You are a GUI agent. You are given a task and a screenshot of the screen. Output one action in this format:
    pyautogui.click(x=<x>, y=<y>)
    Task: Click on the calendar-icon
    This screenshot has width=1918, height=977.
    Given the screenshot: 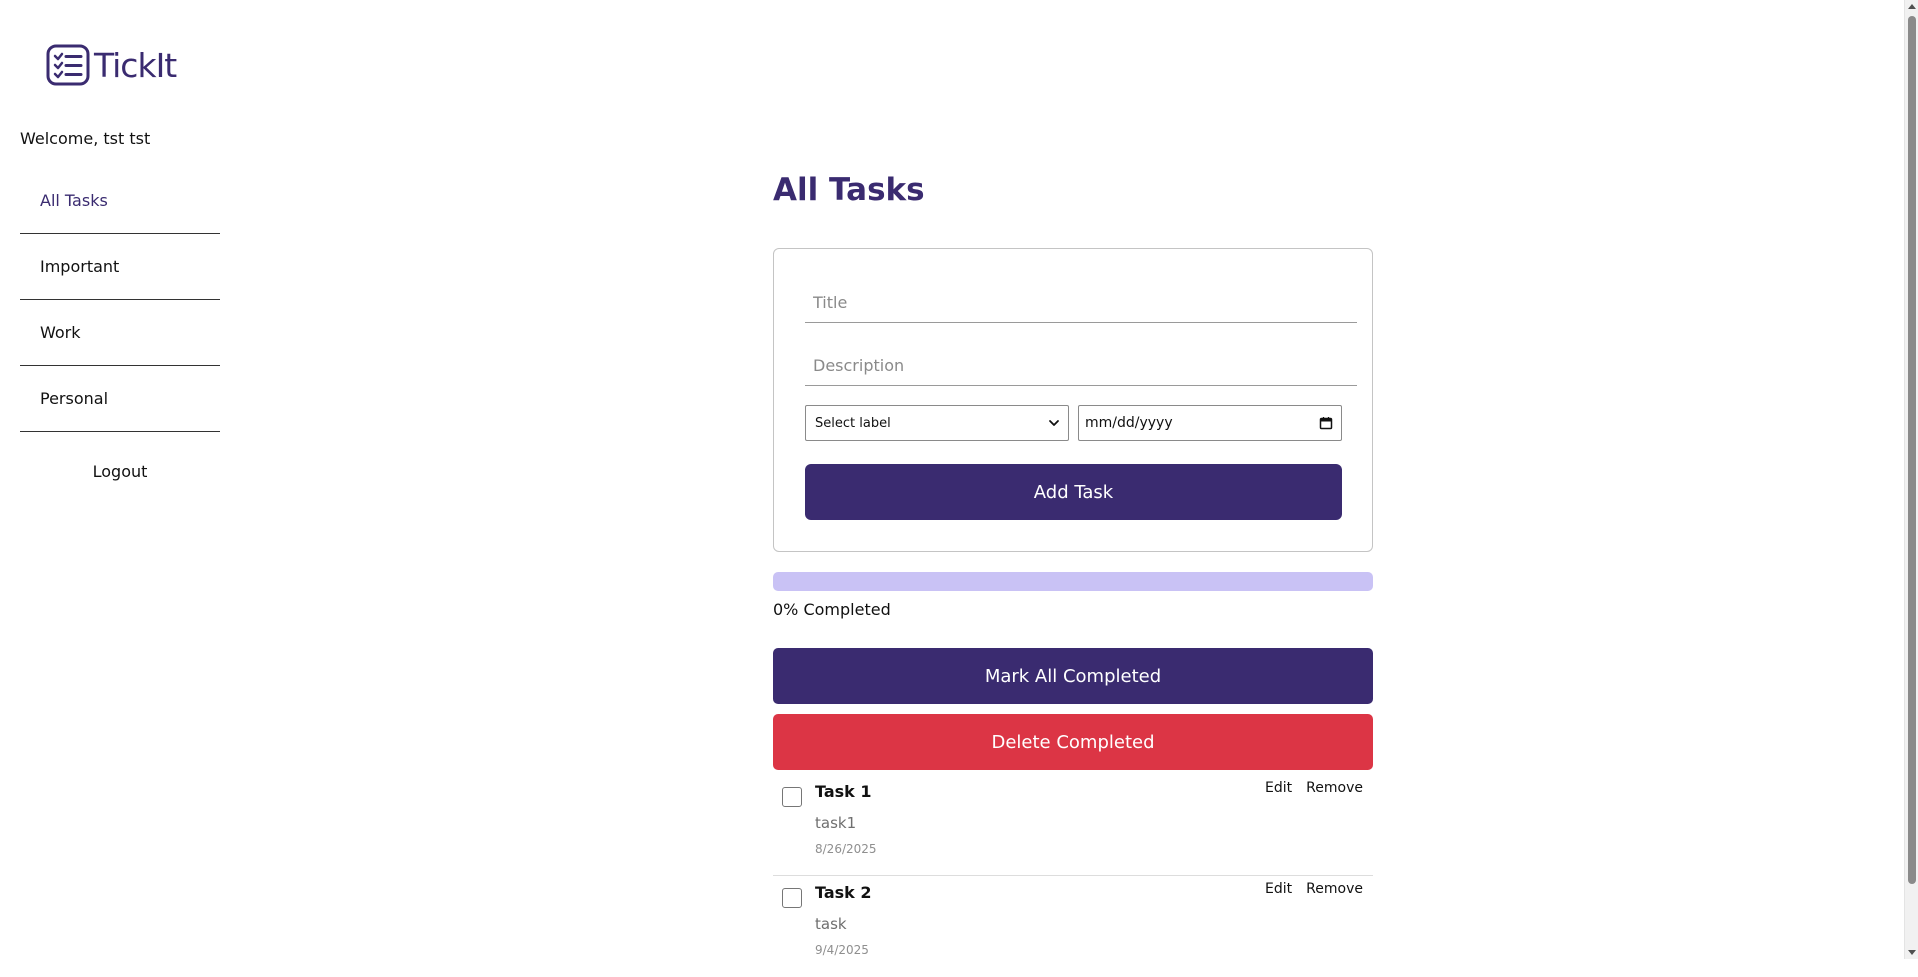 What is the action you would take?
    pyautogui.click(x=1326, y=423)
    